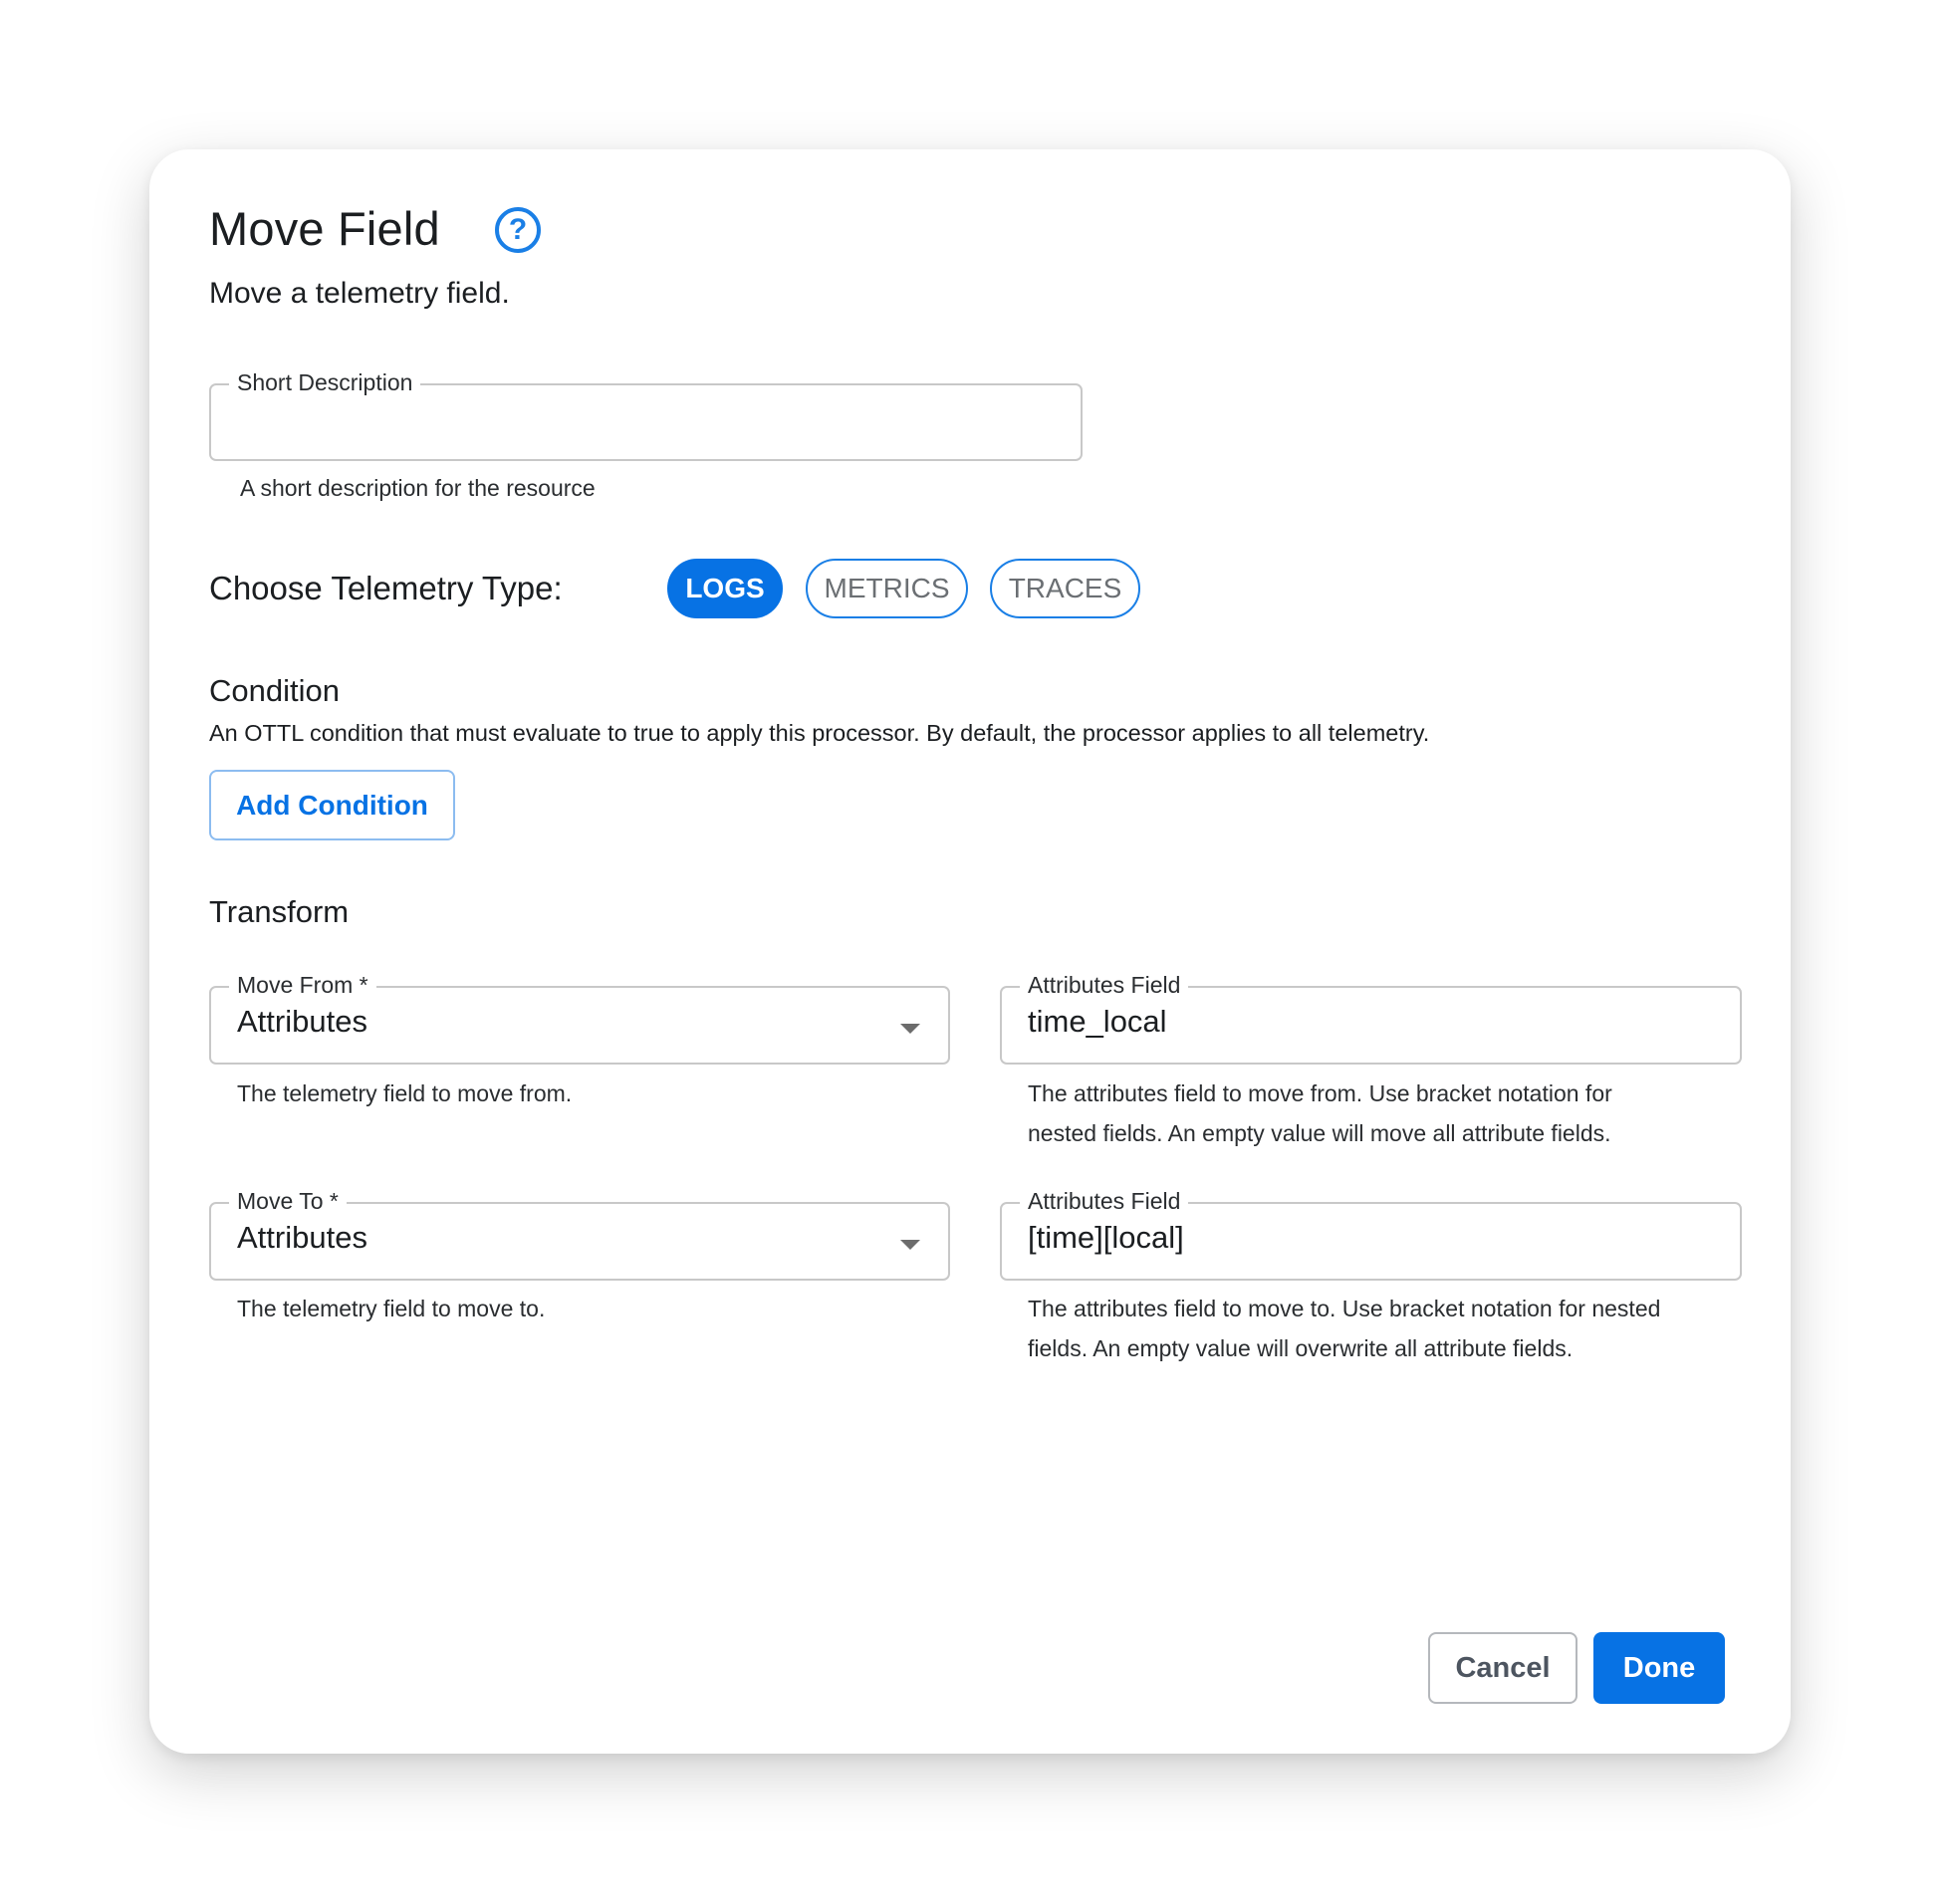 This screenshot has width=1940, height=1904. Describe the element at coordinates (1371, 1233) in the screenshot. I see `to-attributes-field: Attributes Field [time][local]` at that location.